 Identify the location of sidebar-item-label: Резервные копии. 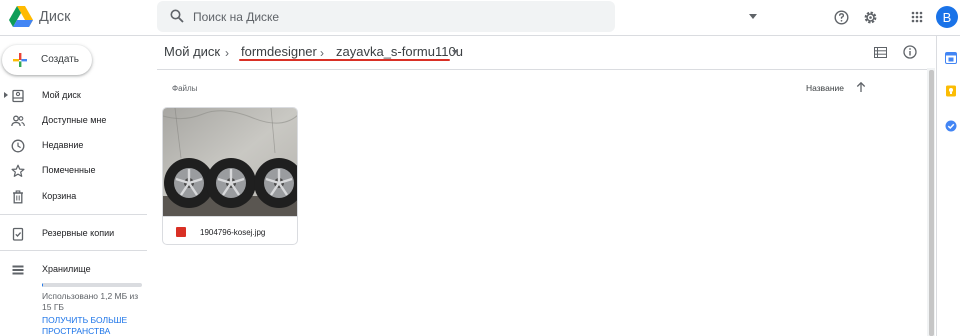
(78, 233).